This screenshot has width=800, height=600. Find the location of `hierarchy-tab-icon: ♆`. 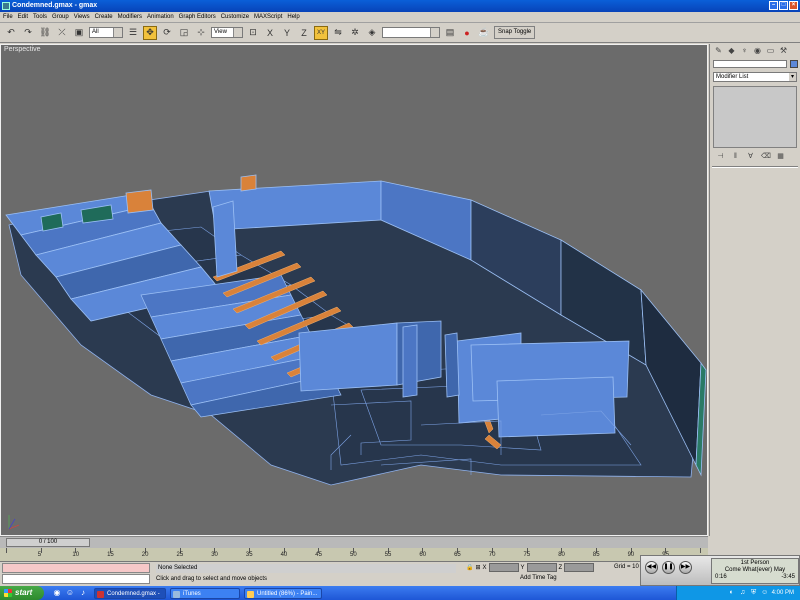

hierarchy-tab-icon: ♆ is located at coordinates (744, 51).